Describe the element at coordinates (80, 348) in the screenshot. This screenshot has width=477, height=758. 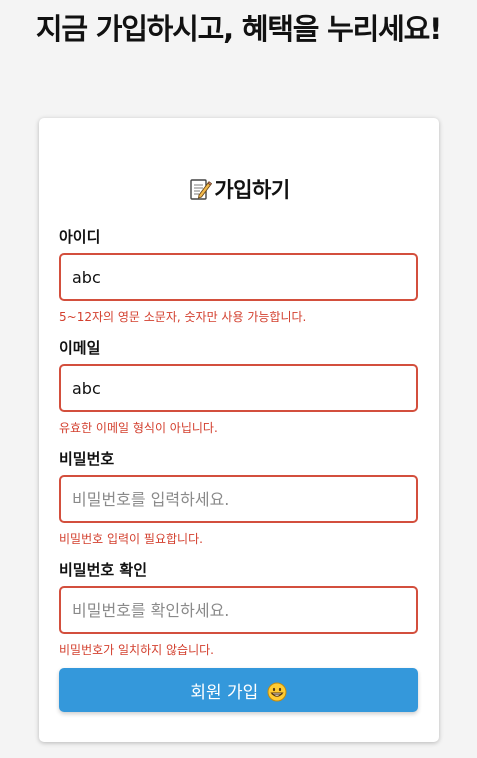
I see `email-label: 이메일` at that location.